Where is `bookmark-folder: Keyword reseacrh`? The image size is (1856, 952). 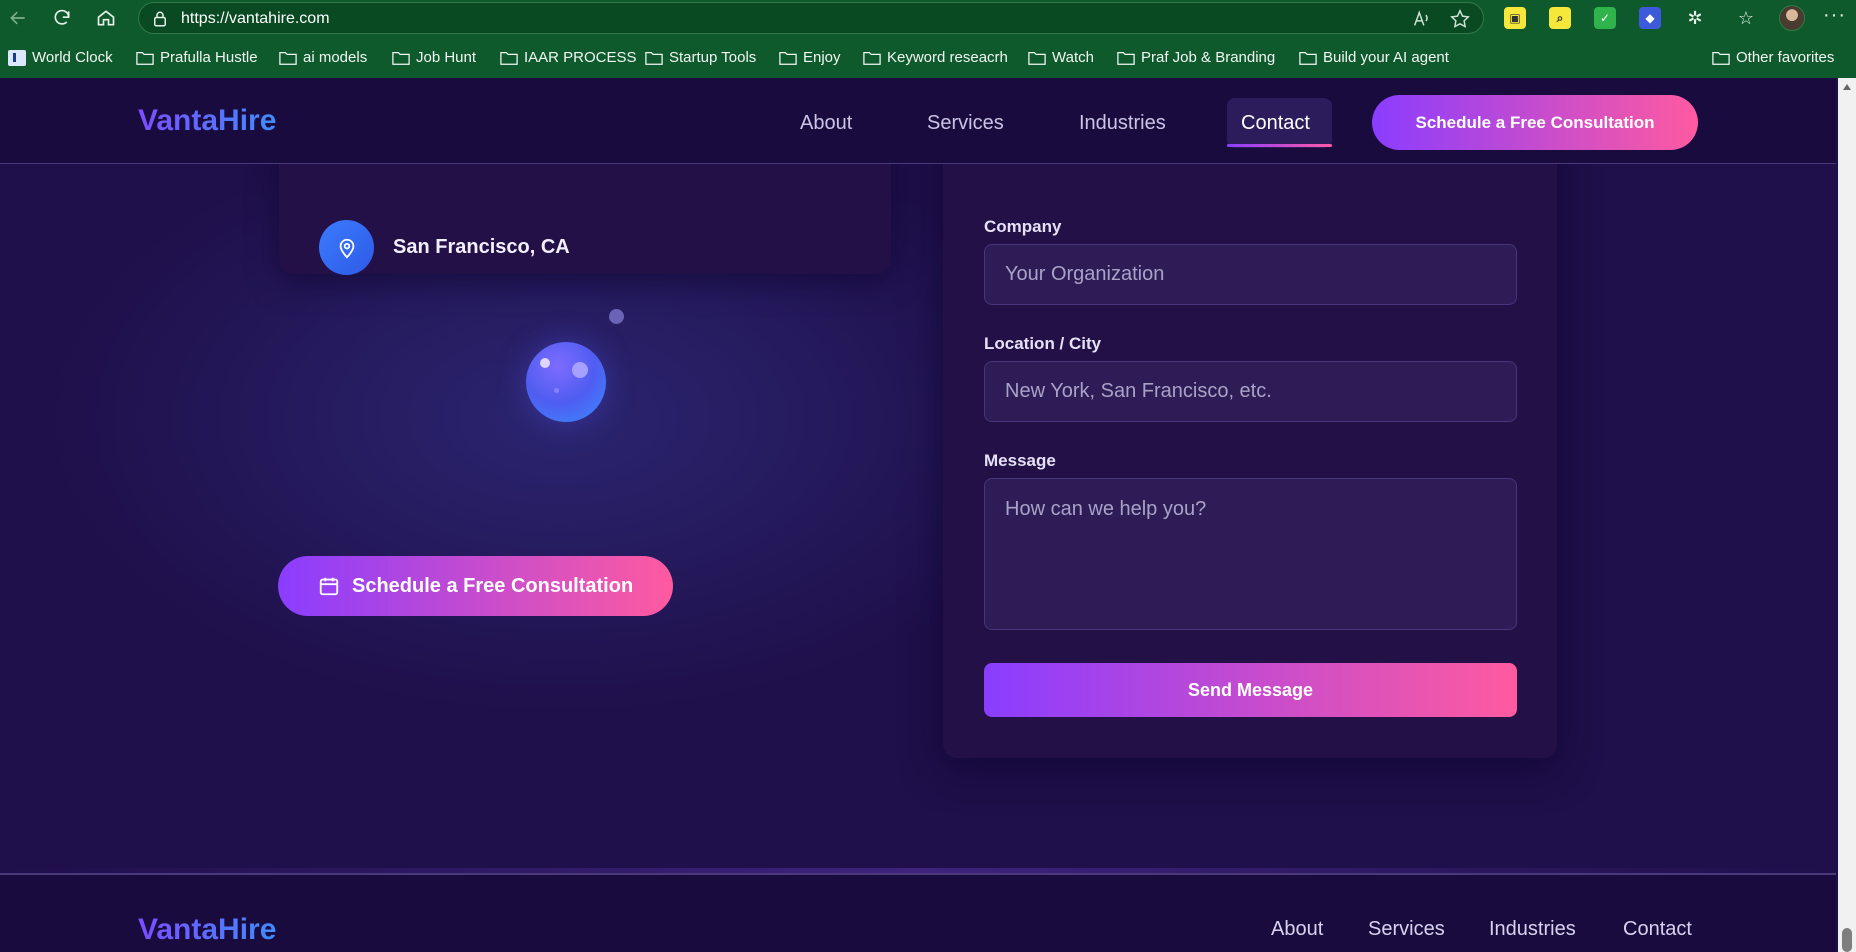
bookmark-folder: Keyword reseacrh is located at coordinates (935, 57).